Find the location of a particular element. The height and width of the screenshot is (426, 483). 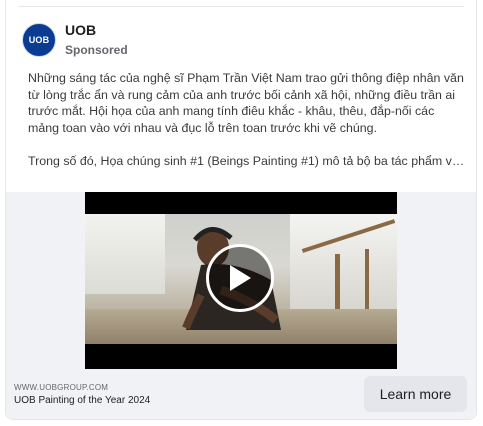

link-domain: WWW.UOBGROUP.COM is located at coordinates (61, 387).